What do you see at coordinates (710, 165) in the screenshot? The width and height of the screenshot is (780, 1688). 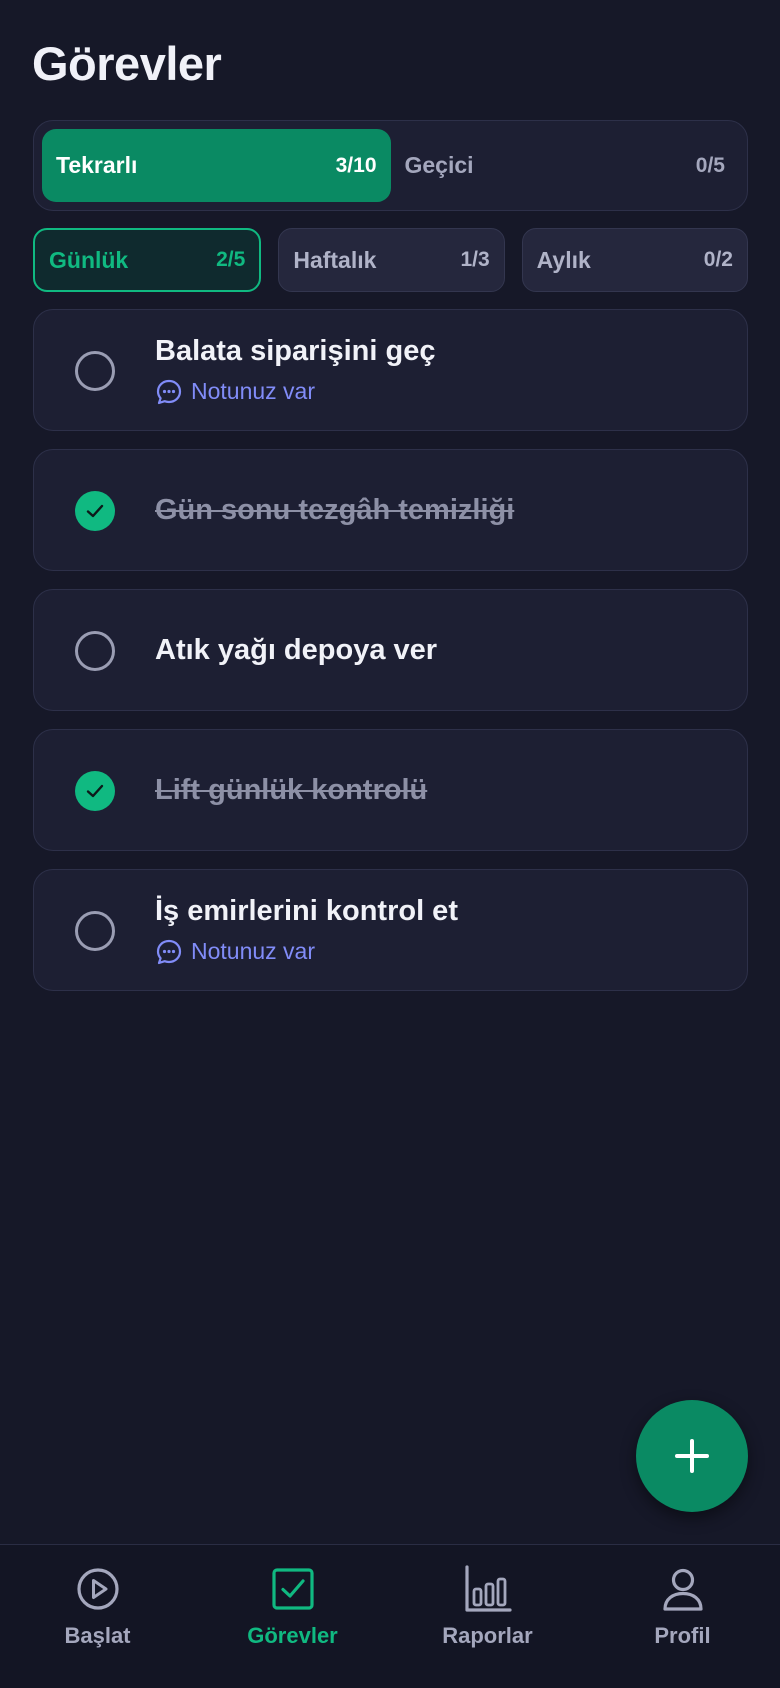 I see `tab-count: 0/5` at bounding box center [710, 165].